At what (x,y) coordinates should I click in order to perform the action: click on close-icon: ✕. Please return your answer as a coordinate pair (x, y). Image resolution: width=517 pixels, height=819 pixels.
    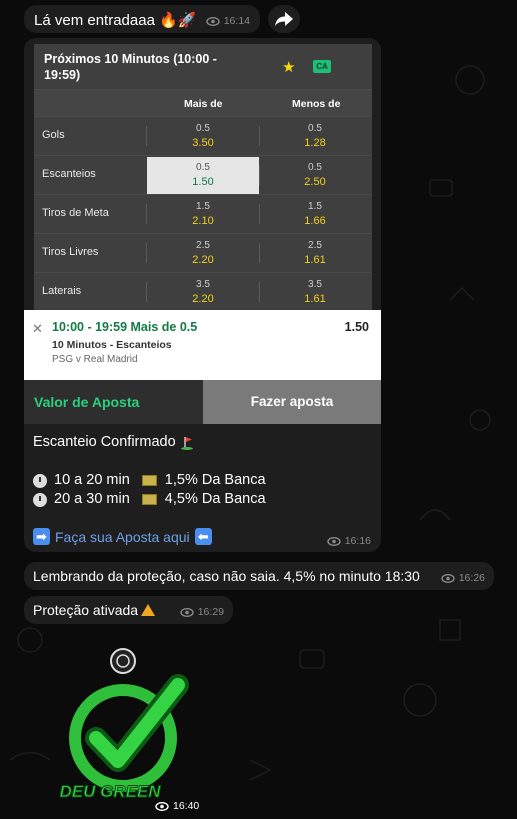
    Looking at the image, I should click on (37, 329).